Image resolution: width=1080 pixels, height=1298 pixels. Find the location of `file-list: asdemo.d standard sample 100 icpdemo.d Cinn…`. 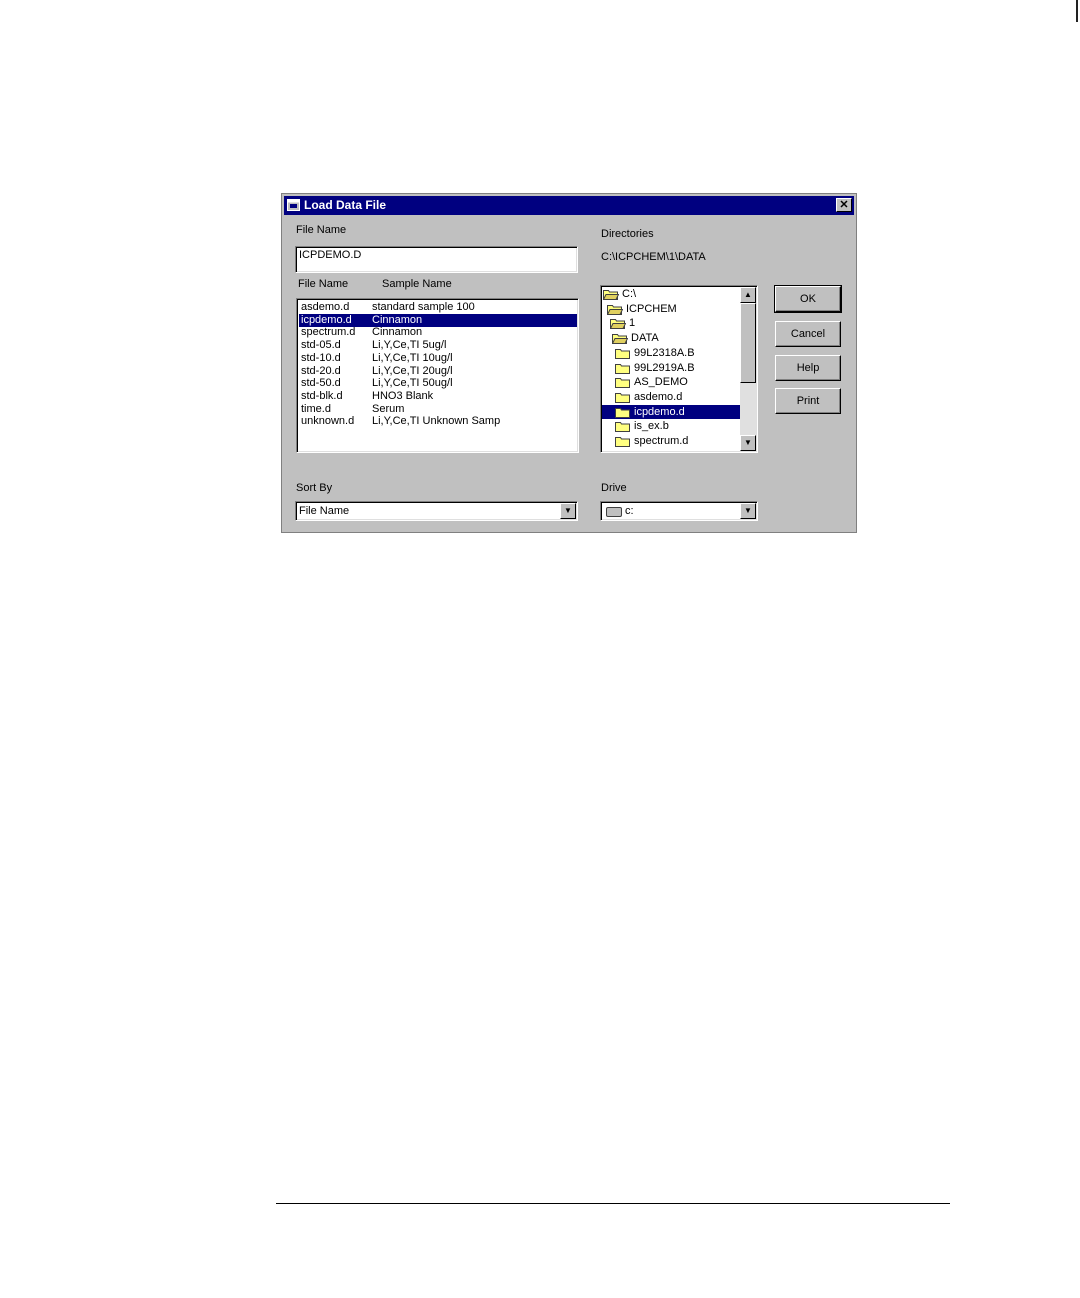

file-list: asdemo.d standard sample 100 icpdemo.d Cinn… is located at coordinates (437, 375).